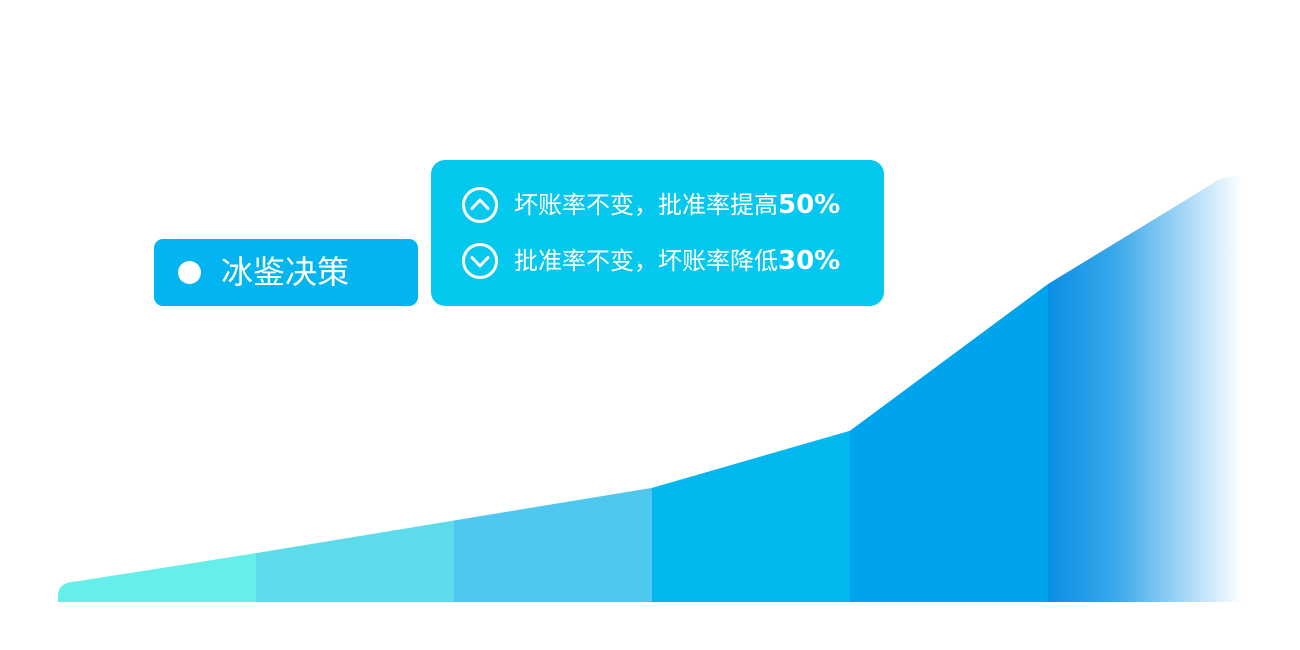 Image resolution: width=1300 pixels, height=650 pixels. What do you see at coordinates (646, 205) in the screenshot?
I see `result-row-approval-text: 坏账率不变，批准率提高` at bounding box center [646, 205].